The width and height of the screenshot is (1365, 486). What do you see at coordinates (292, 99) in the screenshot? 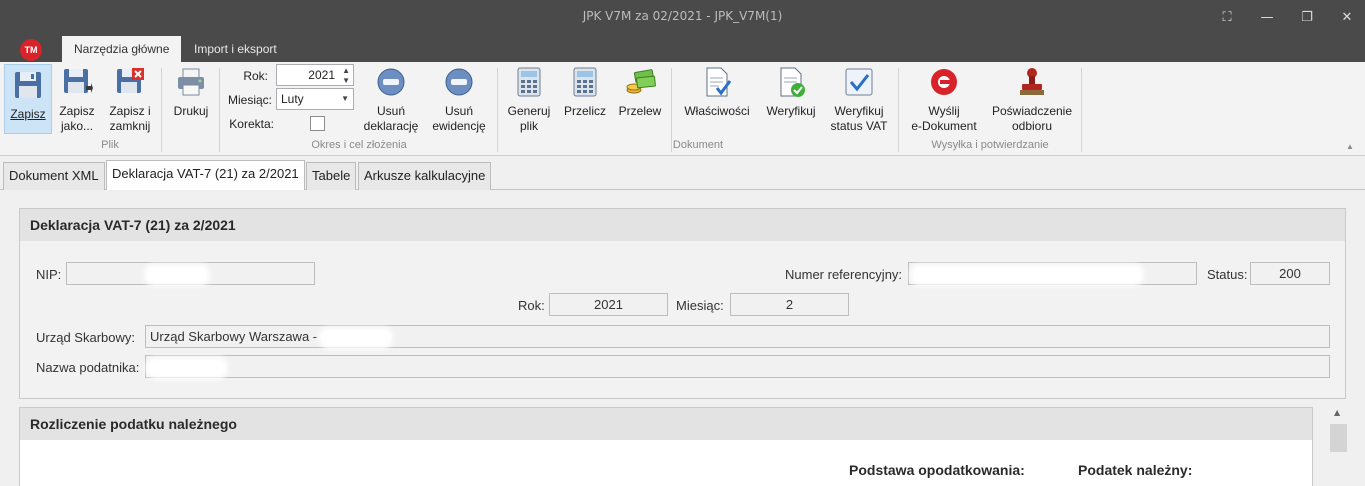
I see `miesiac-dropdown-value: Luty` at bounding box center [292, 99].